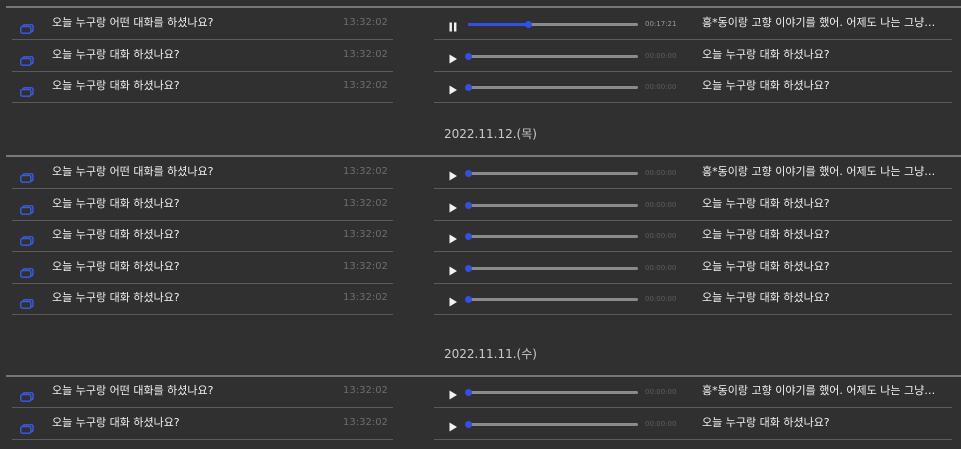 This screenshot has width=961, height=449. Describe the element at coordinates (661, 24) in the screenshot. I see `audio-duration: 00:17:21` at that location.